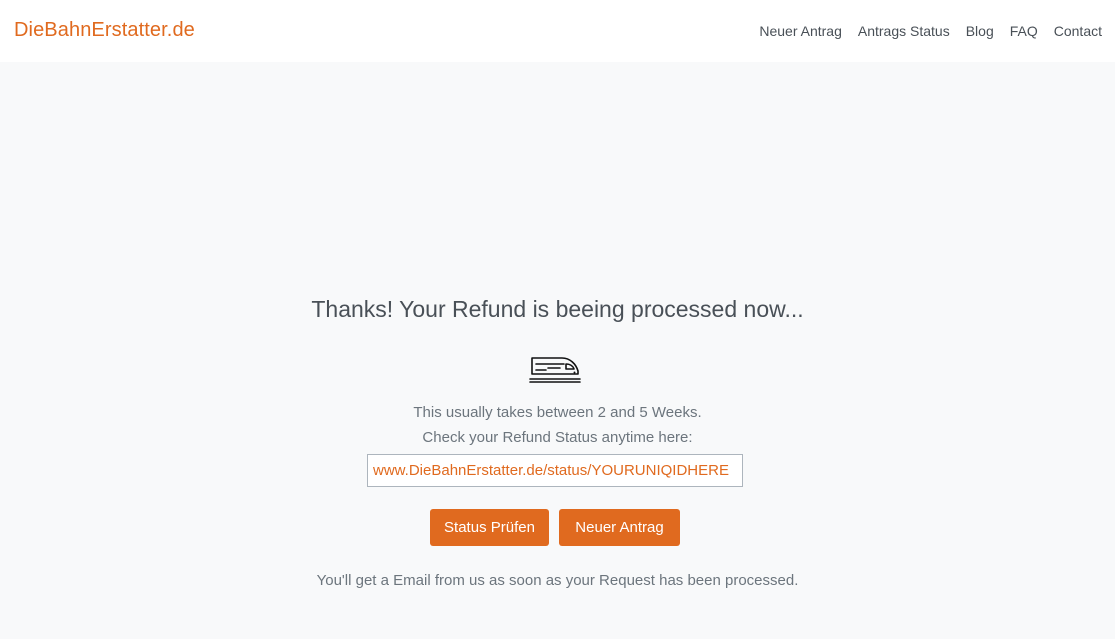 The image size is (1115, 639). I want to click on train-icon, so click(555, 370).